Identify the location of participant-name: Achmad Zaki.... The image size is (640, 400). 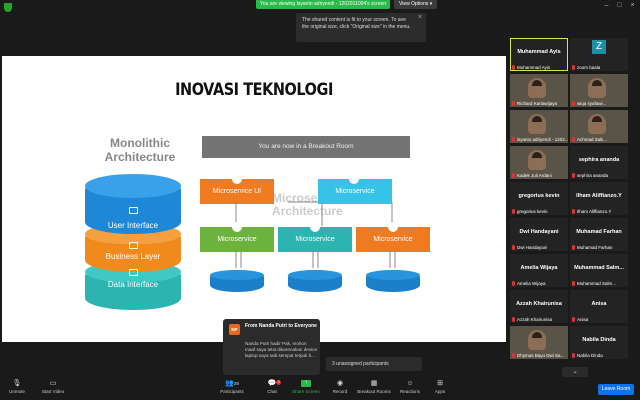
(592, 139).